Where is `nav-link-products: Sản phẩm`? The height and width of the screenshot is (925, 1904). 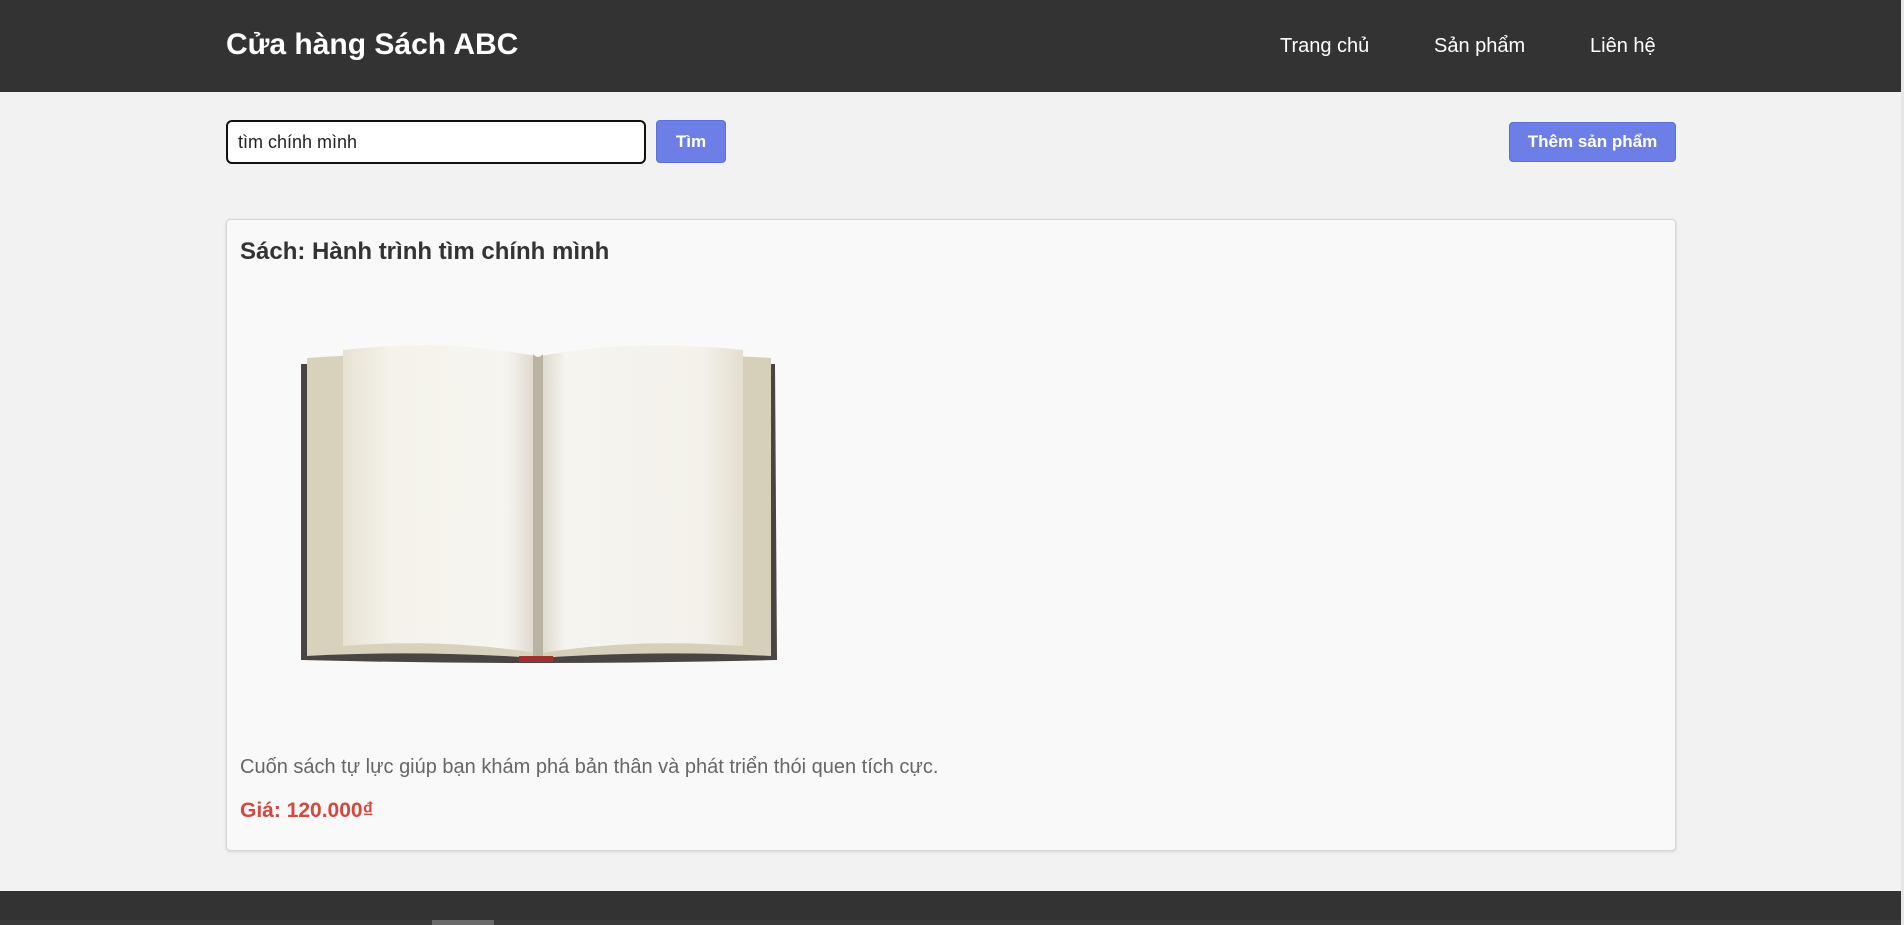 nav-link-products: Sản phẩm is located at coordinates (1479, 46).